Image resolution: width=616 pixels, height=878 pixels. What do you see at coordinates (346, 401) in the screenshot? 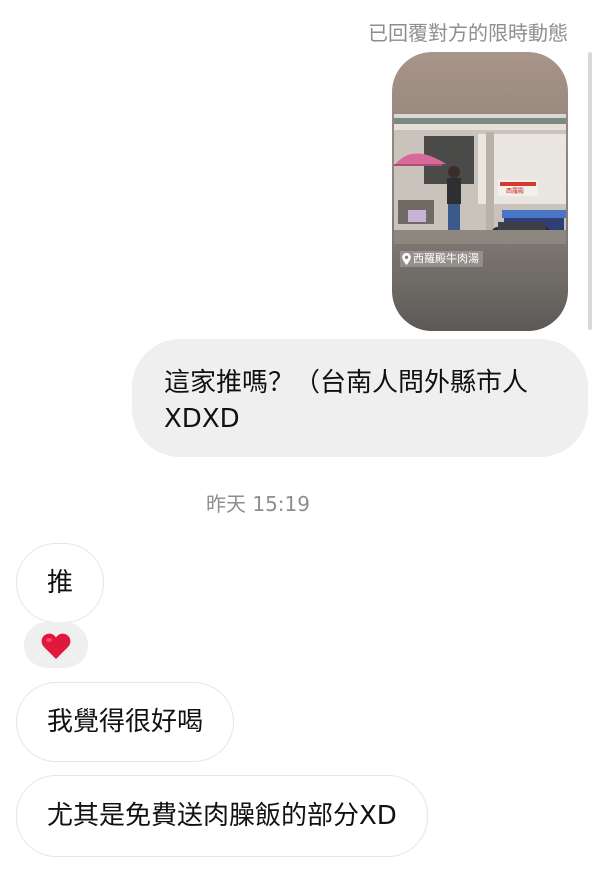
I see `sent-message-text: 這家推嗎？（台南人問外縣市人 XDXD` at bounding box center [346, 401].